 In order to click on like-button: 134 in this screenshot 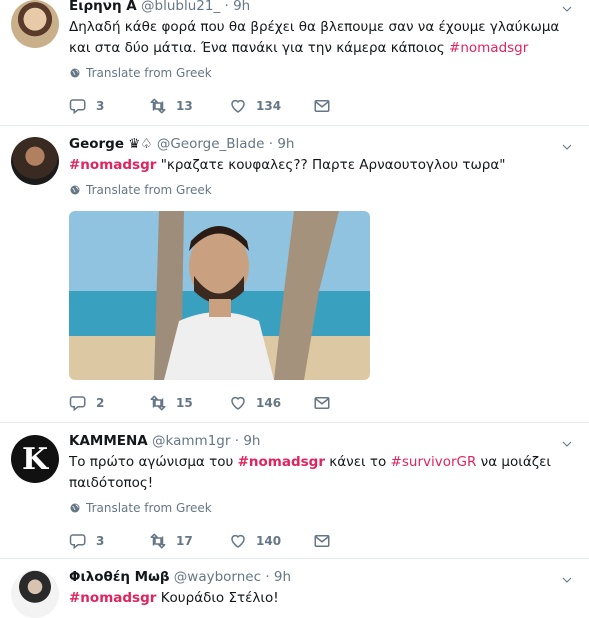, I will do `click(271, 106)`.